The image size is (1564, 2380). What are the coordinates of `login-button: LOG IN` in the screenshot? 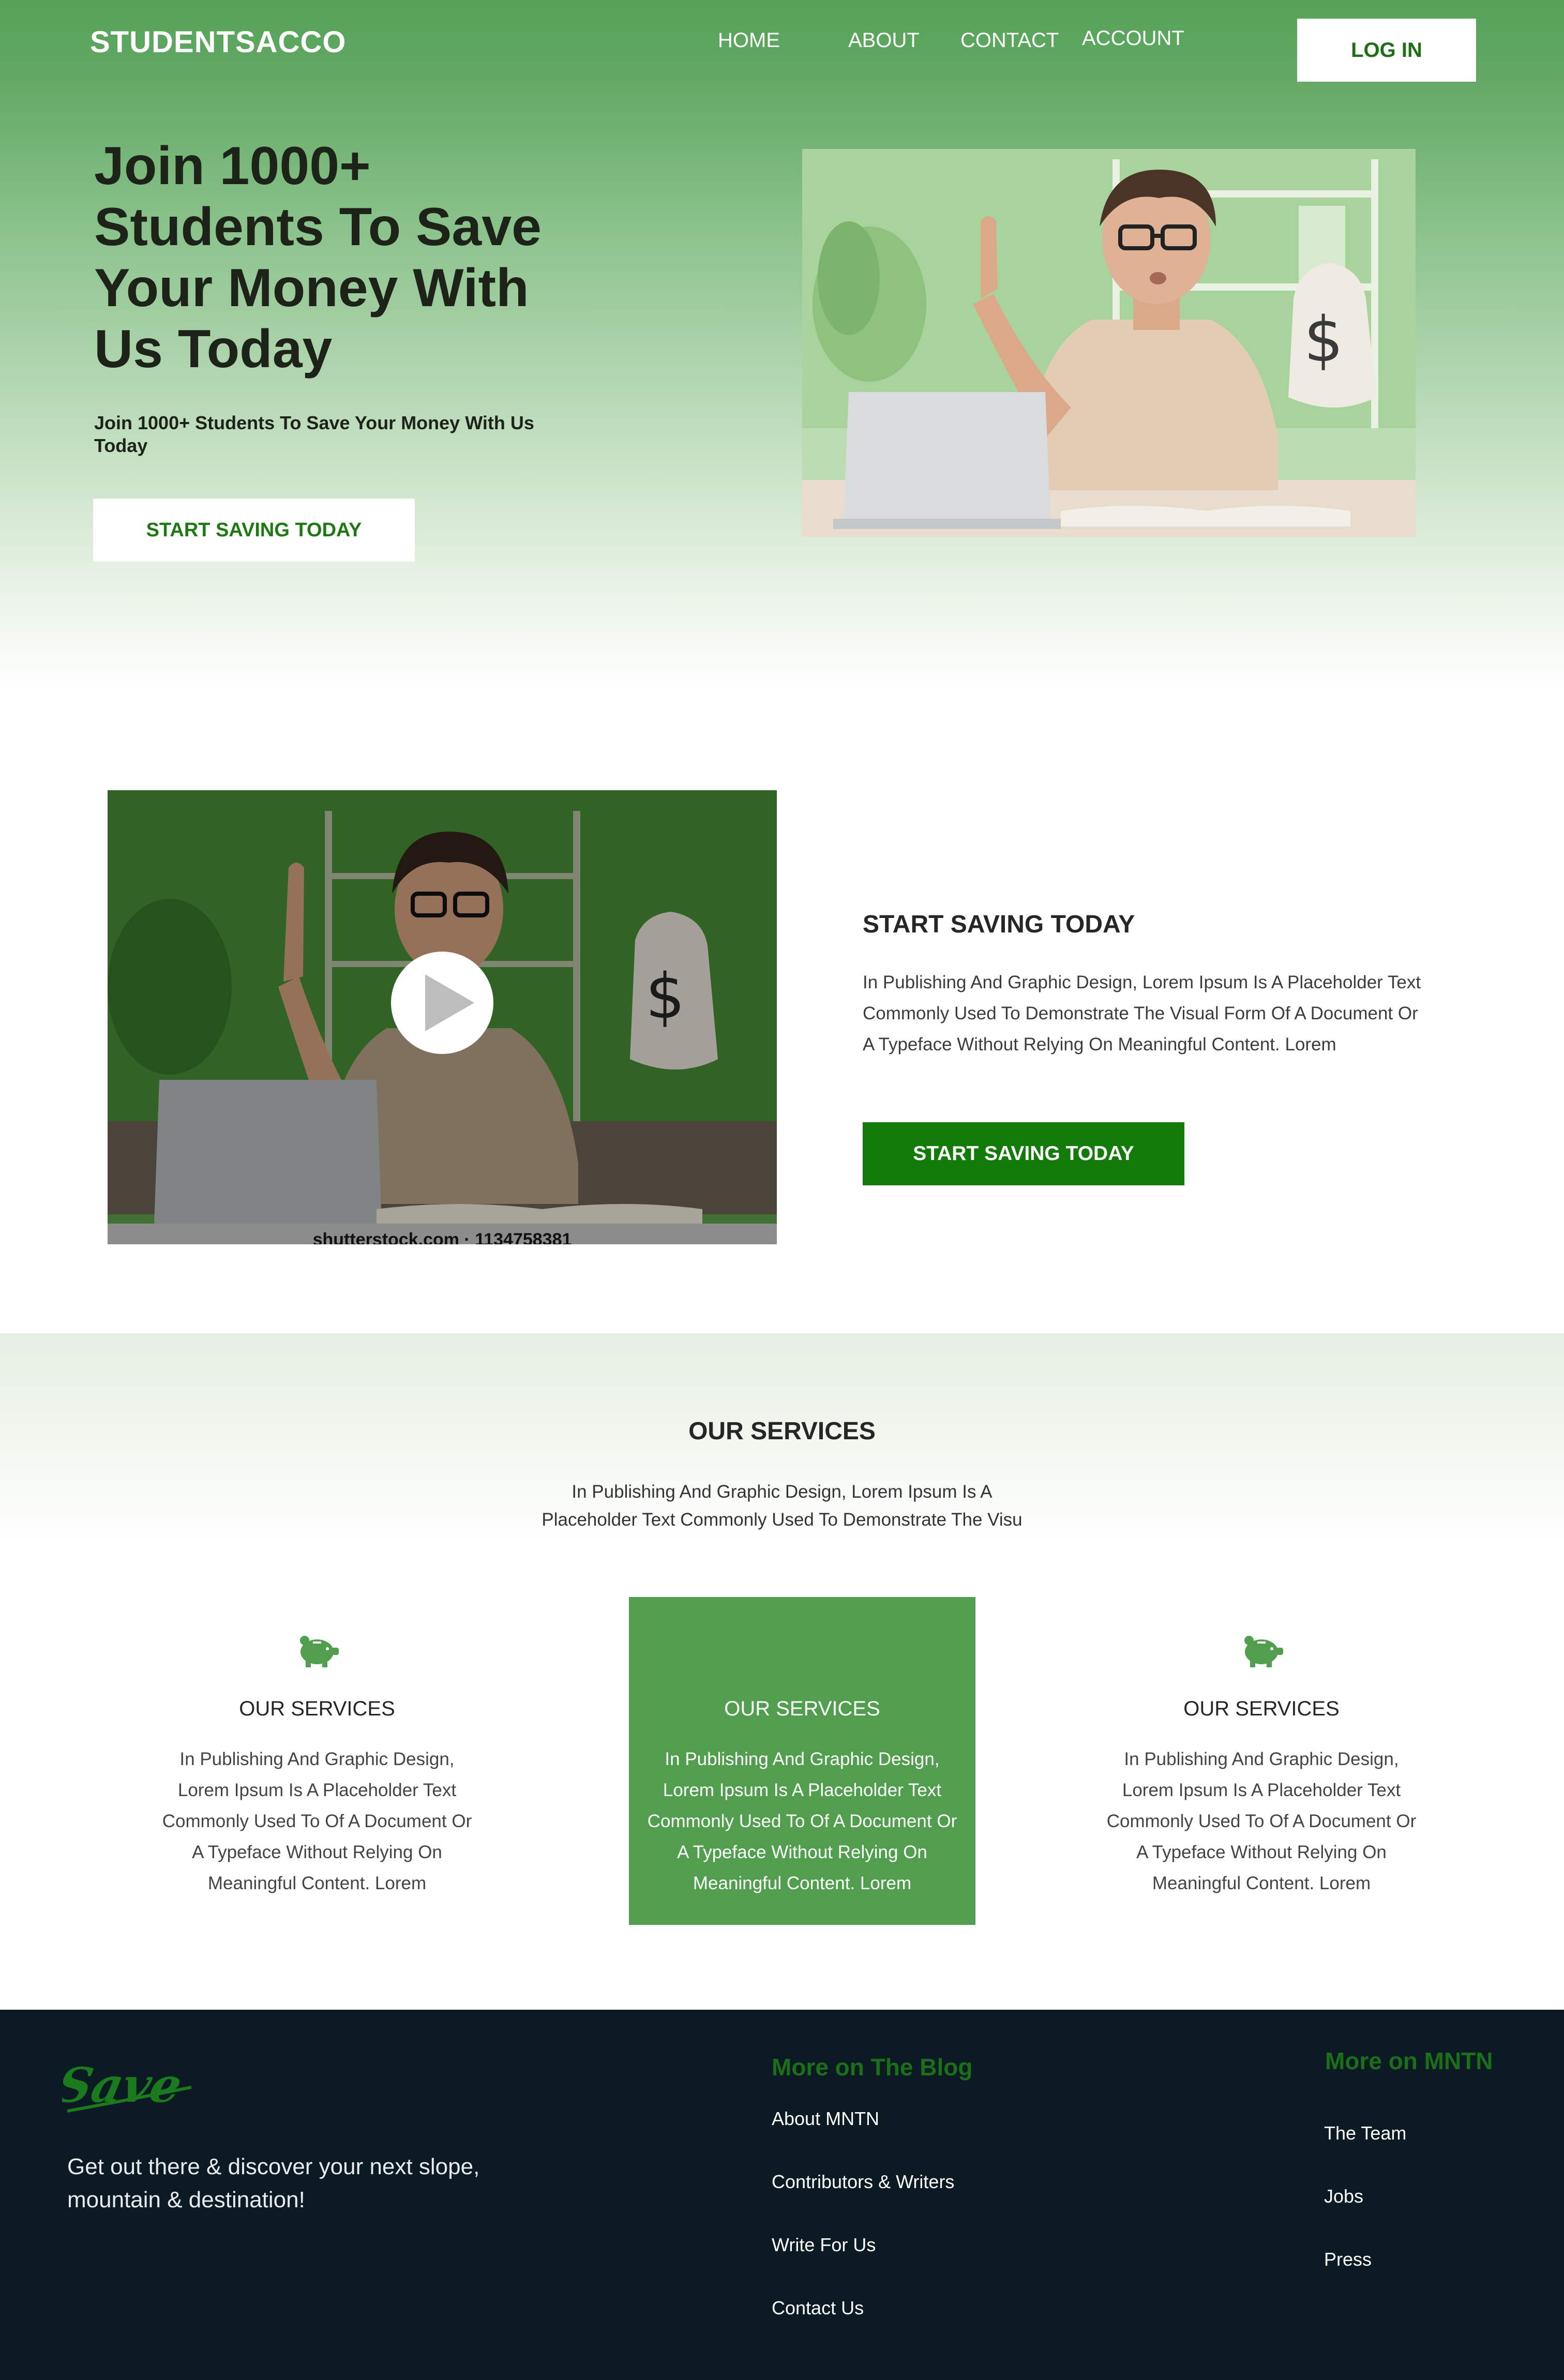 It's located at (1386, 51).